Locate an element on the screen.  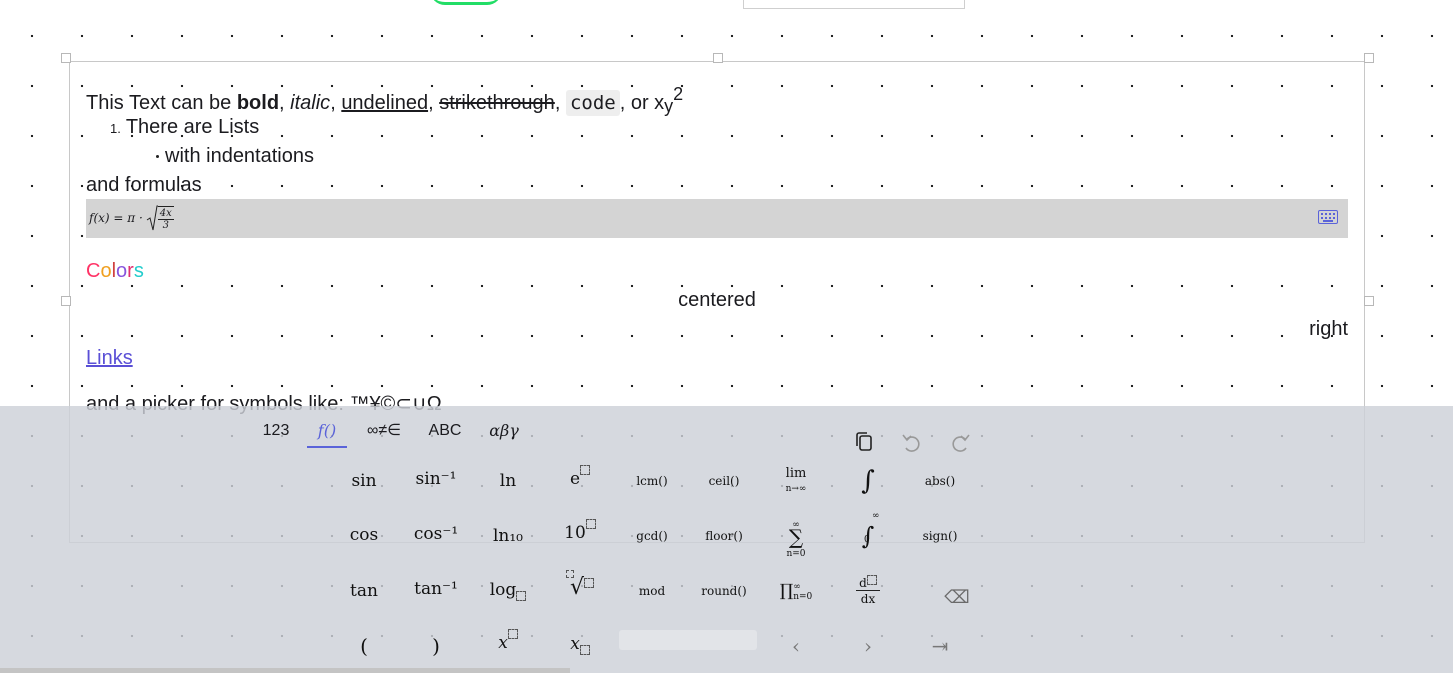
key-integral-bottom: 0 is located at coordinates (867, 540).